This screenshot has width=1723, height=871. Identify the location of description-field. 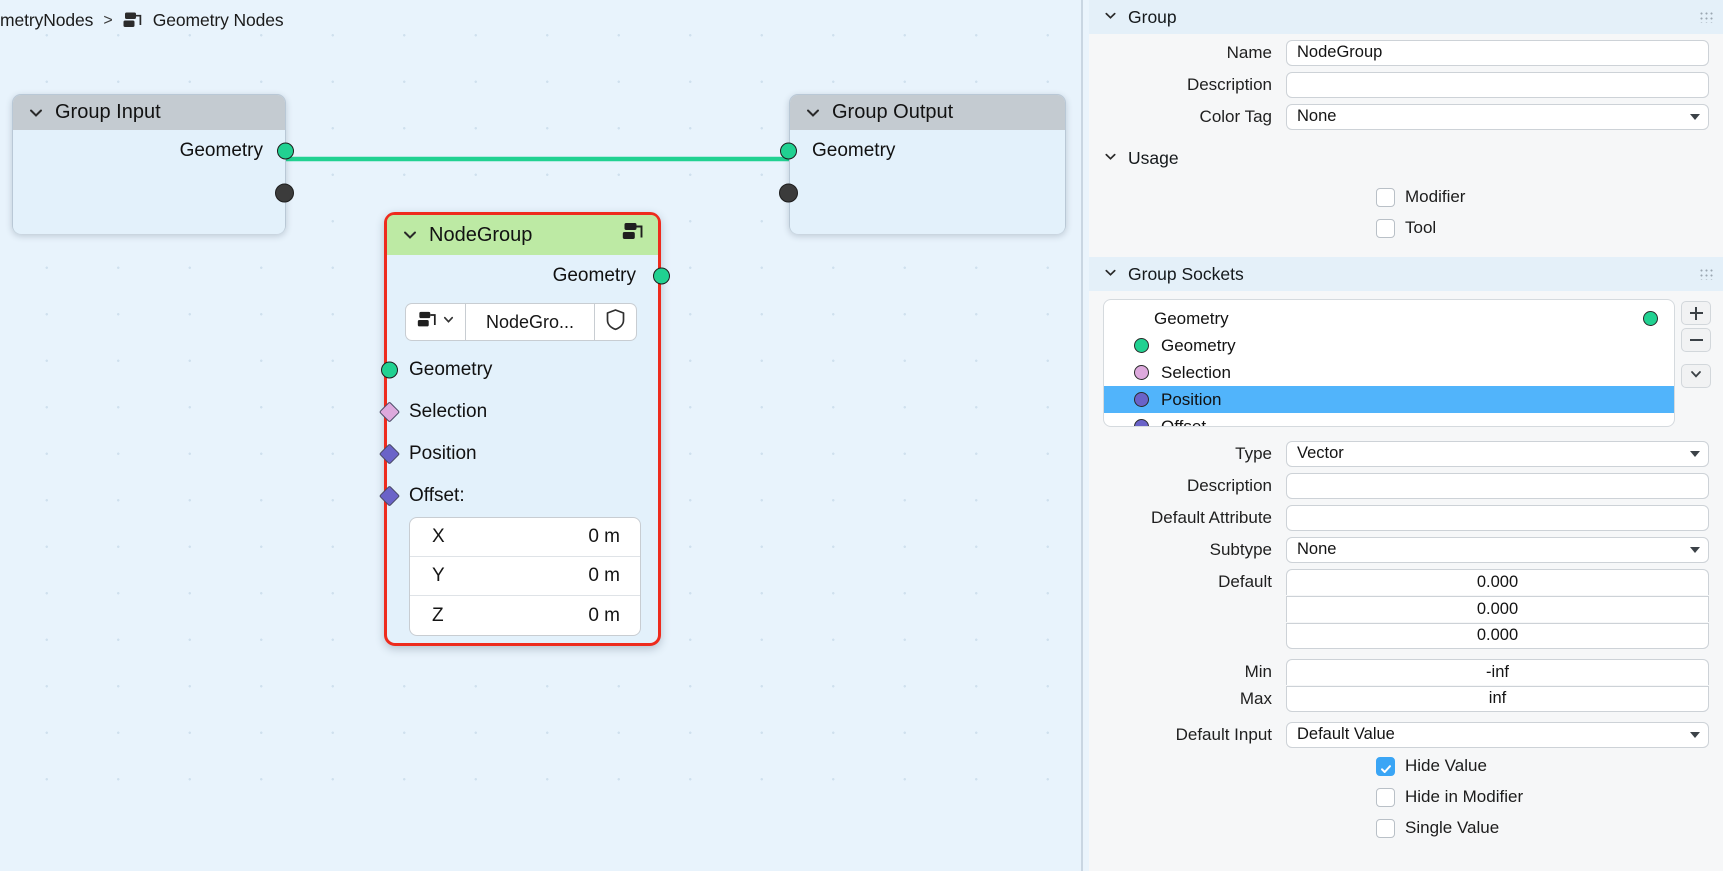
(1497, 84).